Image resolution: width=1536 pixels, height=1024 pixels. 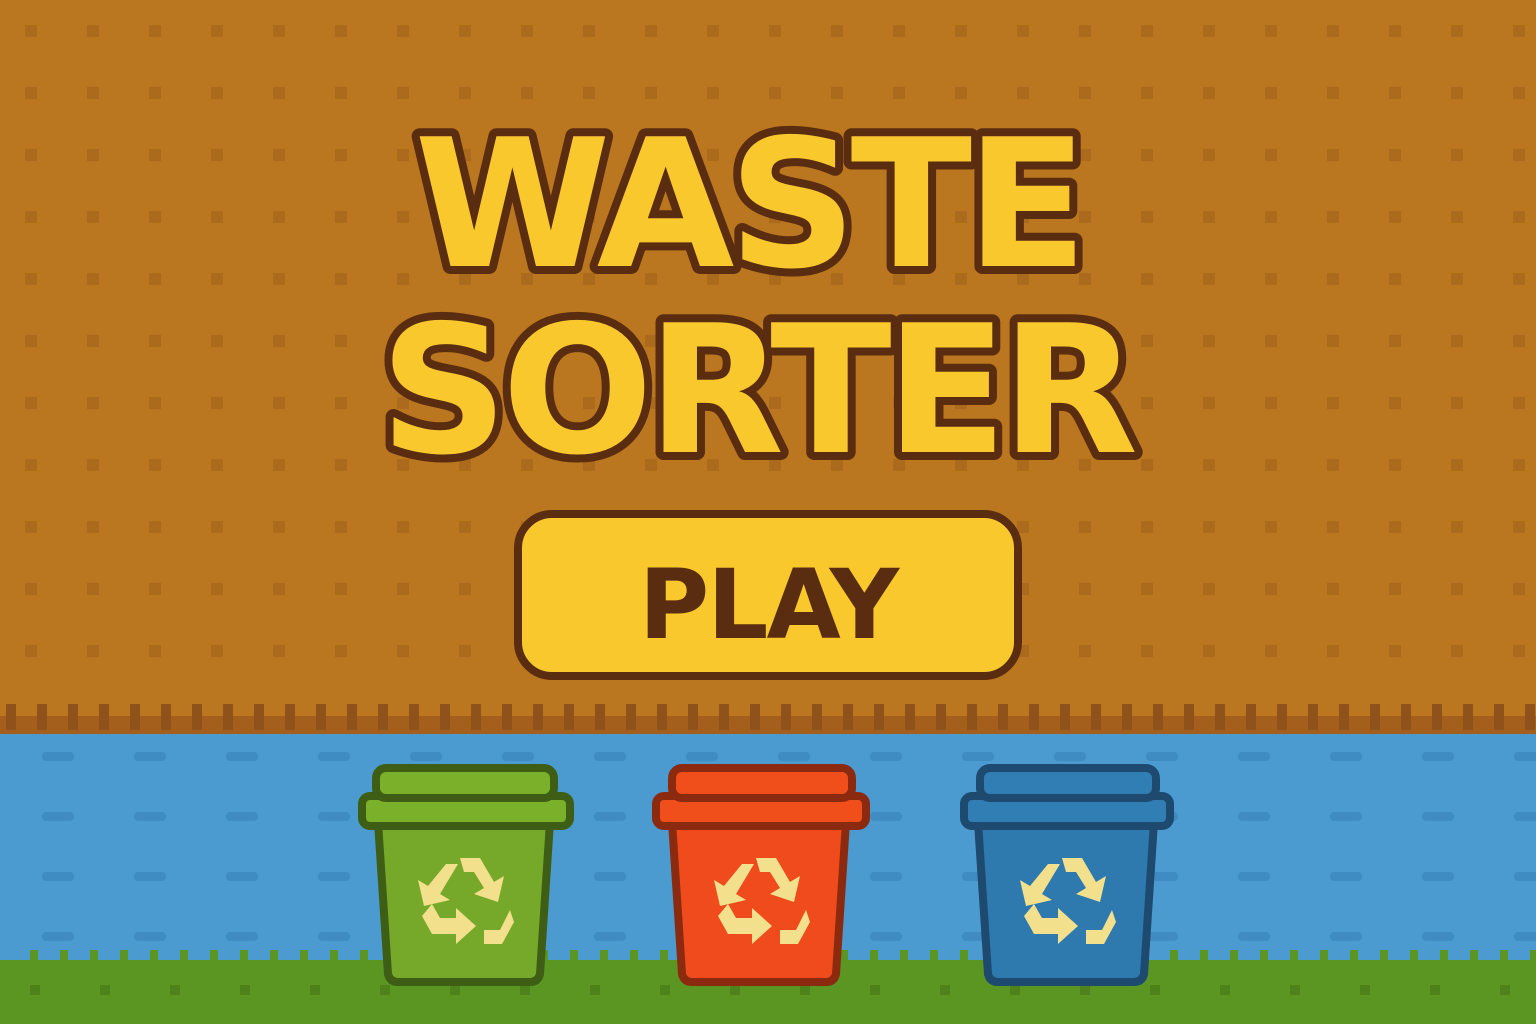 What do you see at coordinates (464, 902) in the screenshot?
I see `green-bin-body` at bounding box center [464, 902].